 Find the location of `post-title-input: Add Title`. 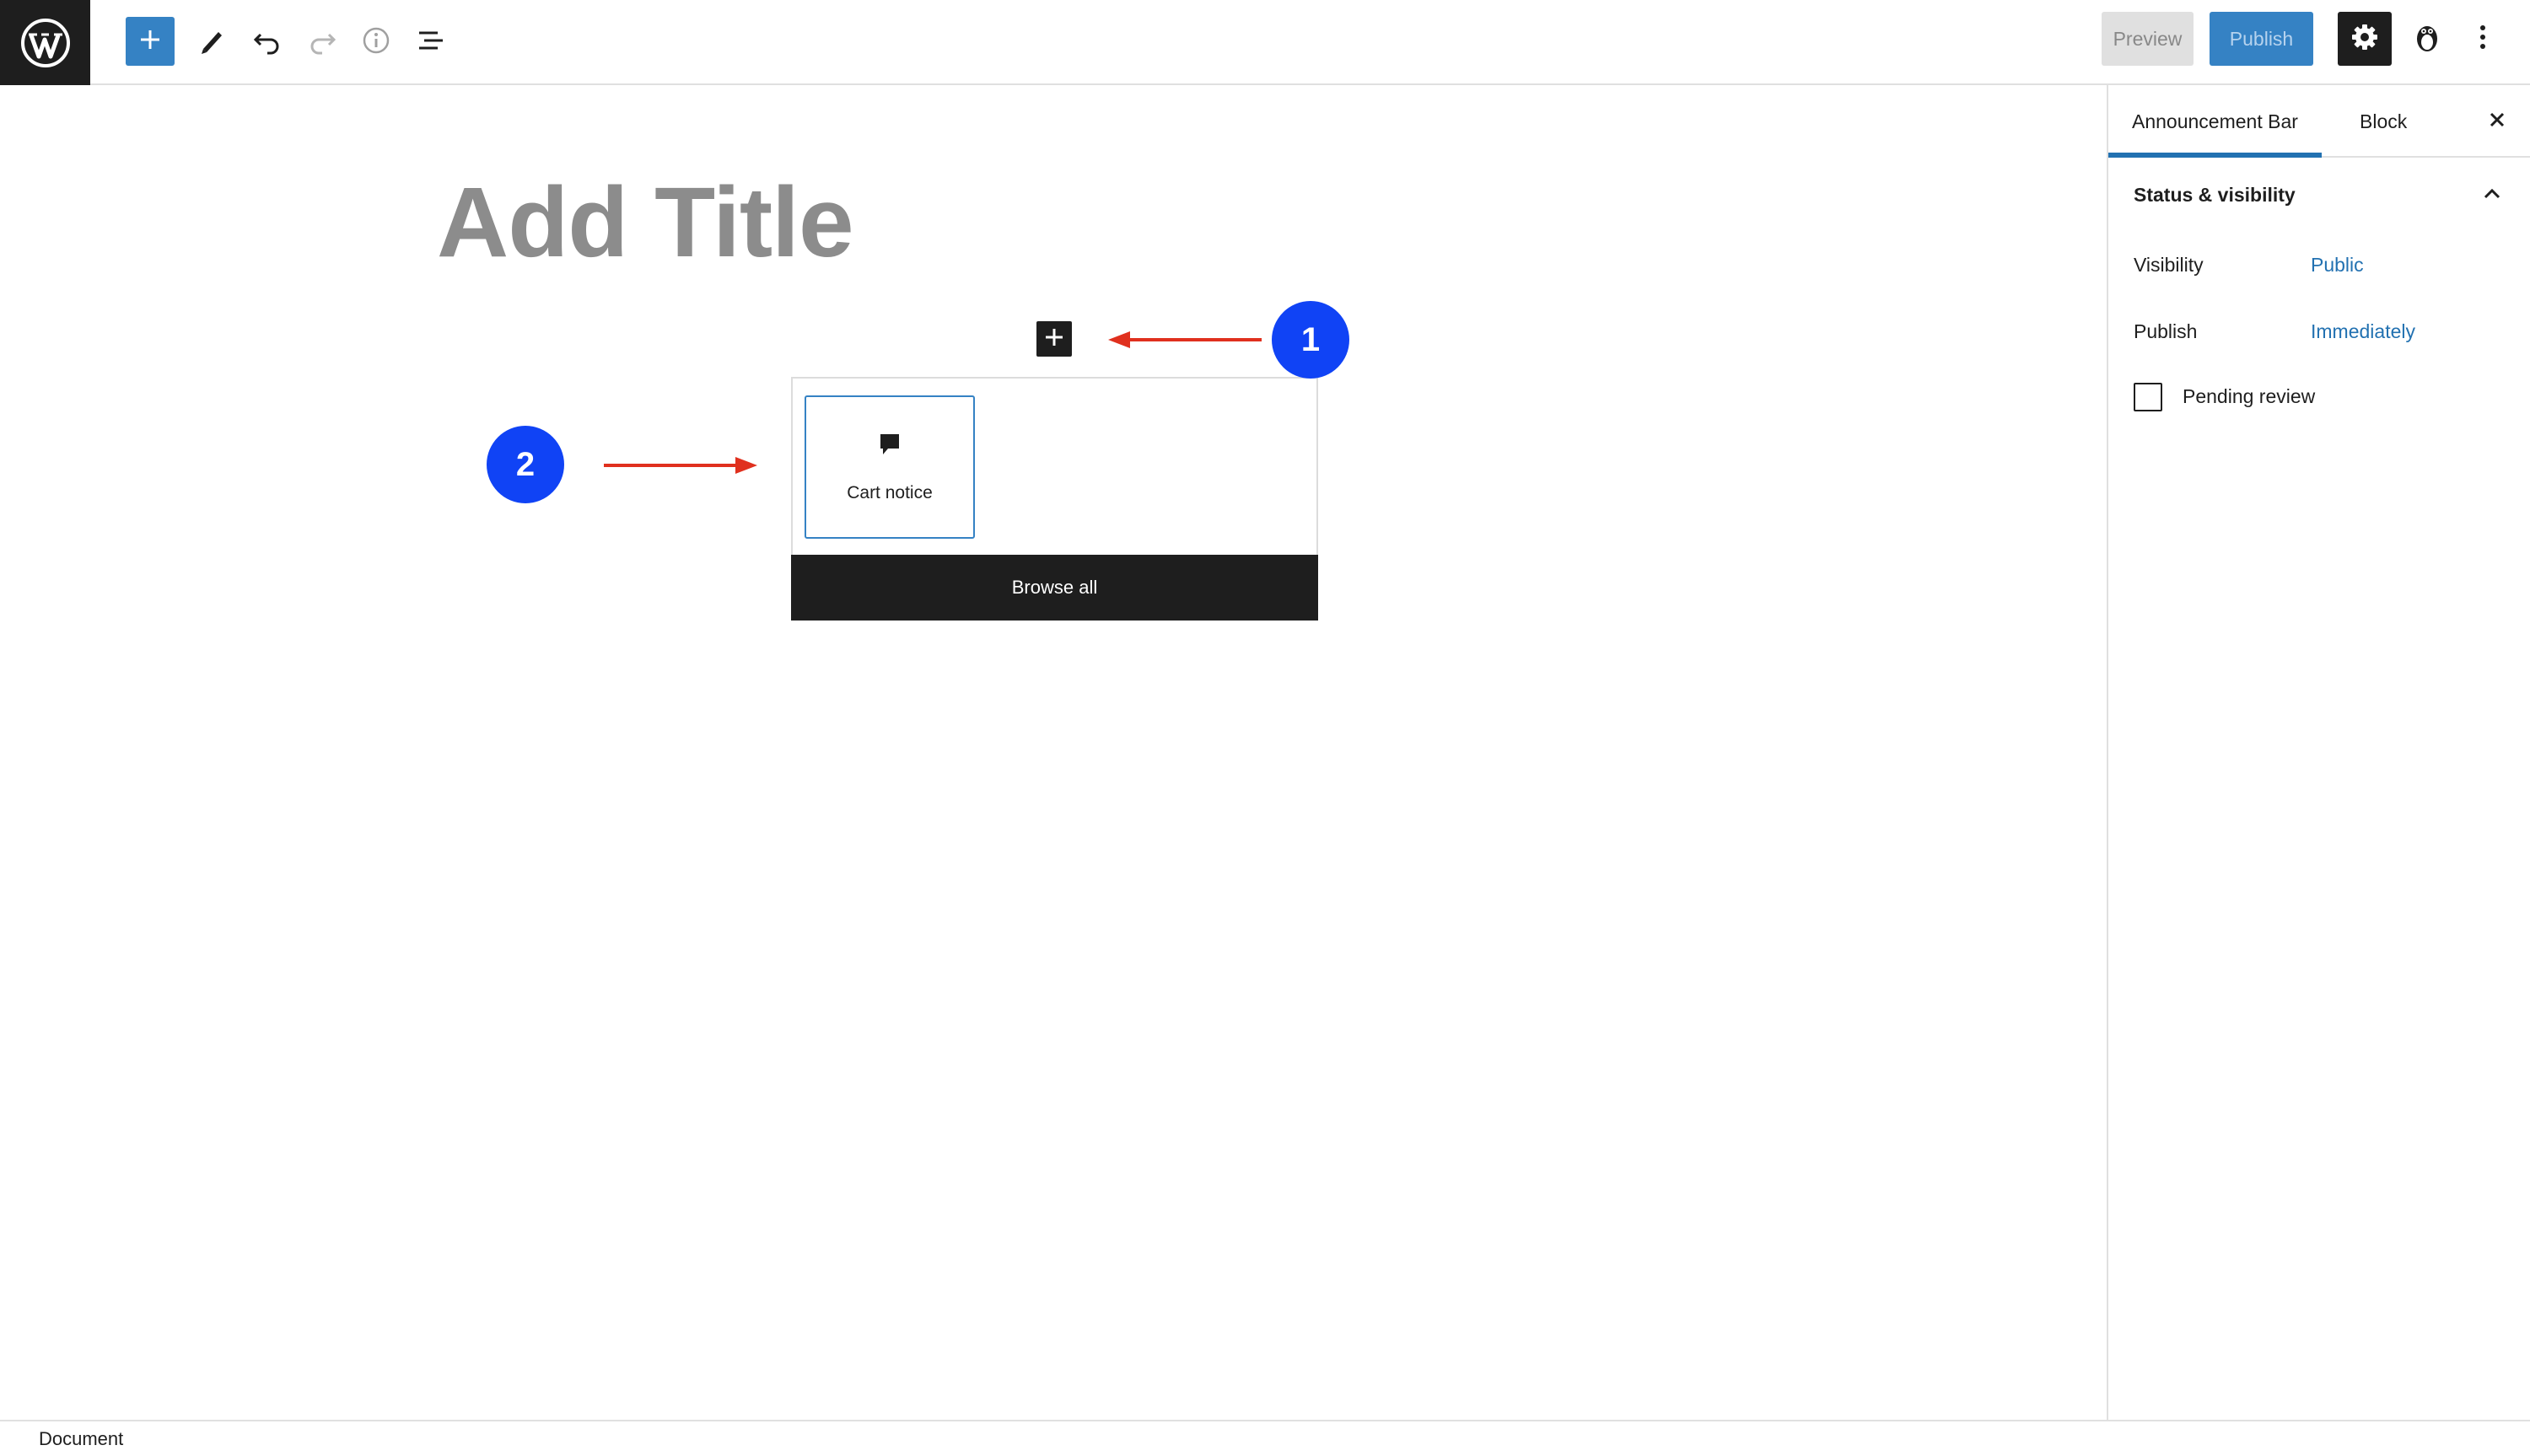

post-title-input: Add Title is located at coordinates (645, 222).